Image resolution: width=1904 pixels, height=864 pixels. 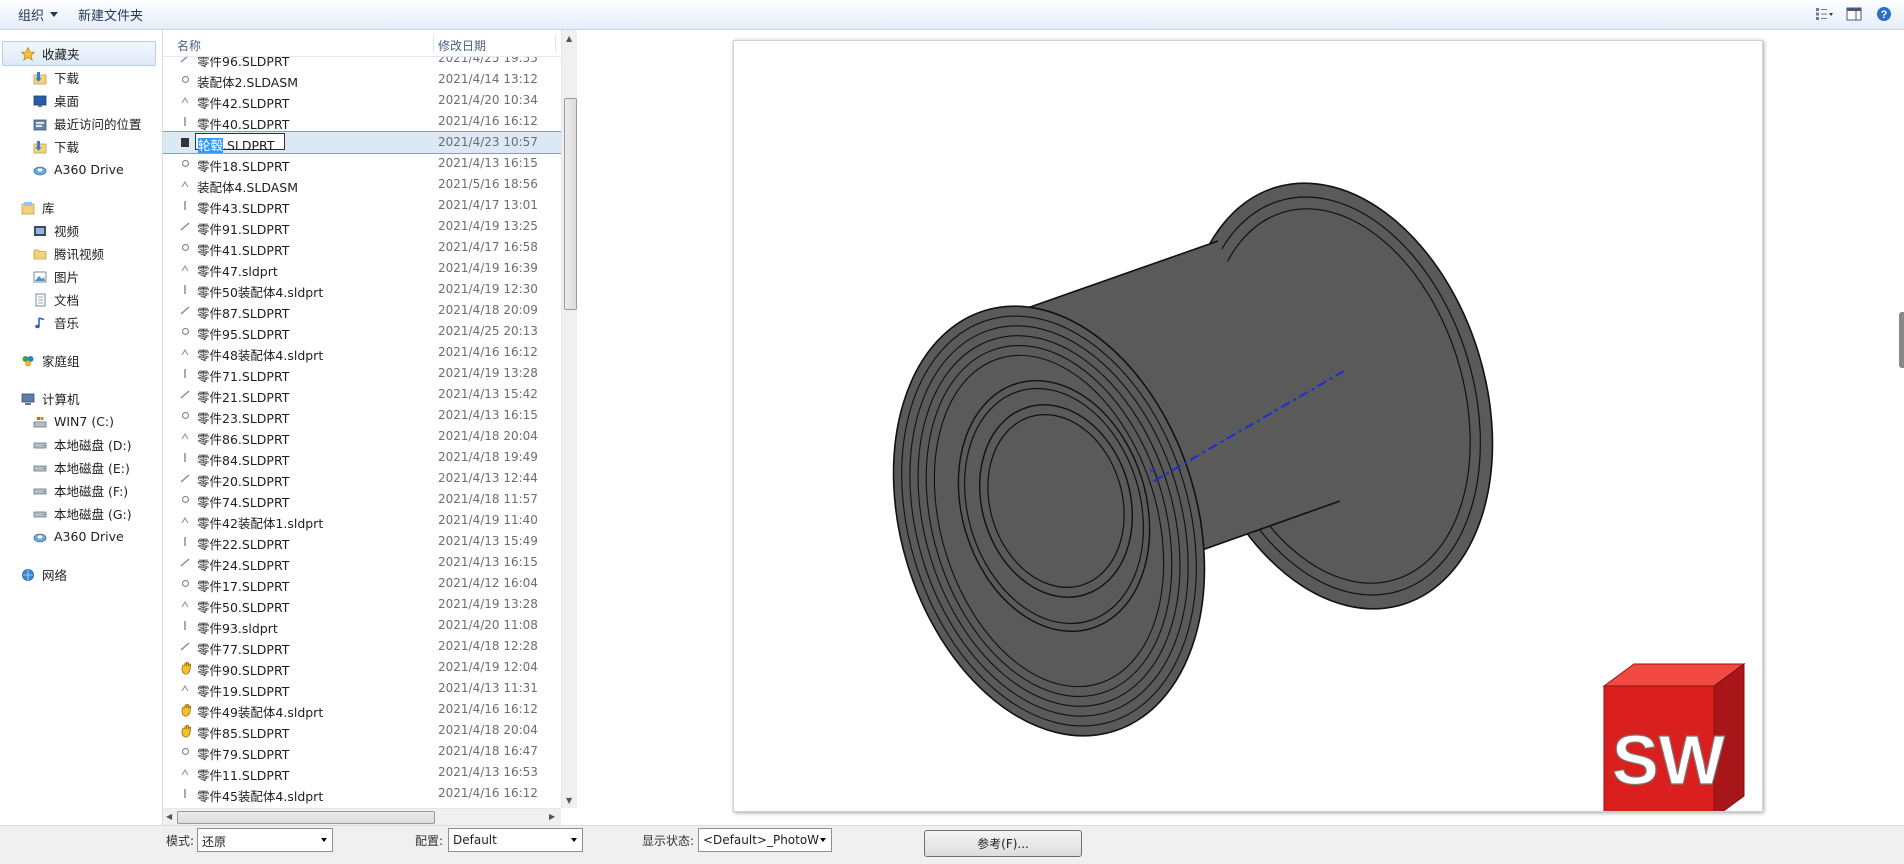 I want to click on nav-item-drive-d: 本地磁盘 (D:), so click(x=81, y=444).